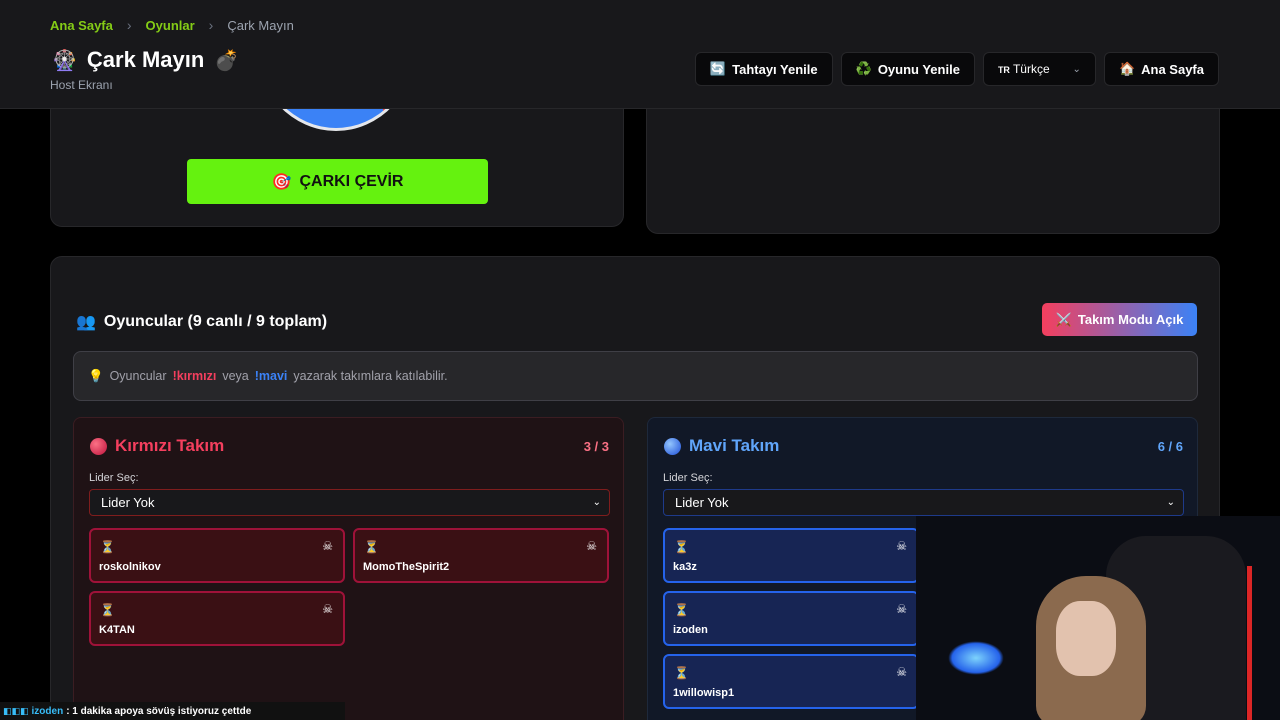  What do you see at coordinates (64, 60) in the screenshot?
I see `wheel-icon: 🎡` at bounding box center [64, 60].